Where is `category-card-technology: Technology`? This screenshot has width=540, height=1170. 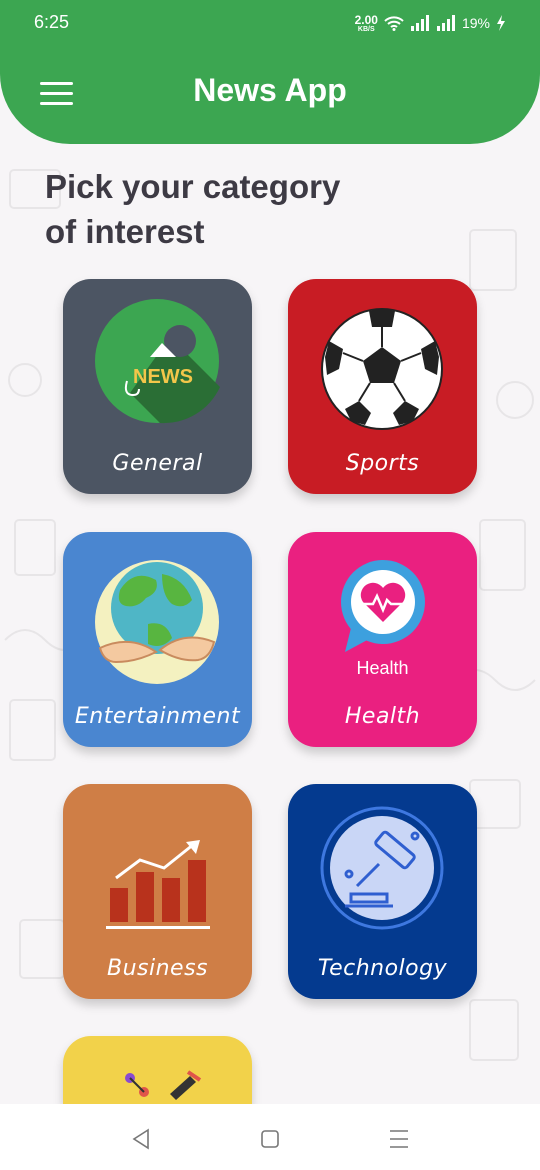
category-card-technology: Technology is located at coordinates (382, 891).